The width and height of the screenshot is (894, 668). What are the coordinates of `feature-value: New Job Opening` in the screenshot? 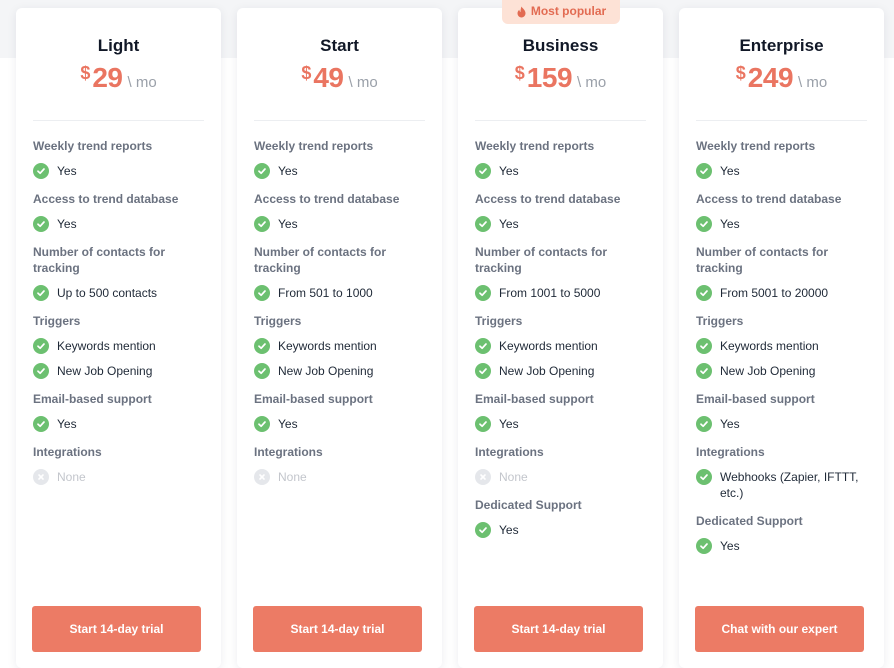 It's located at (326, 371).